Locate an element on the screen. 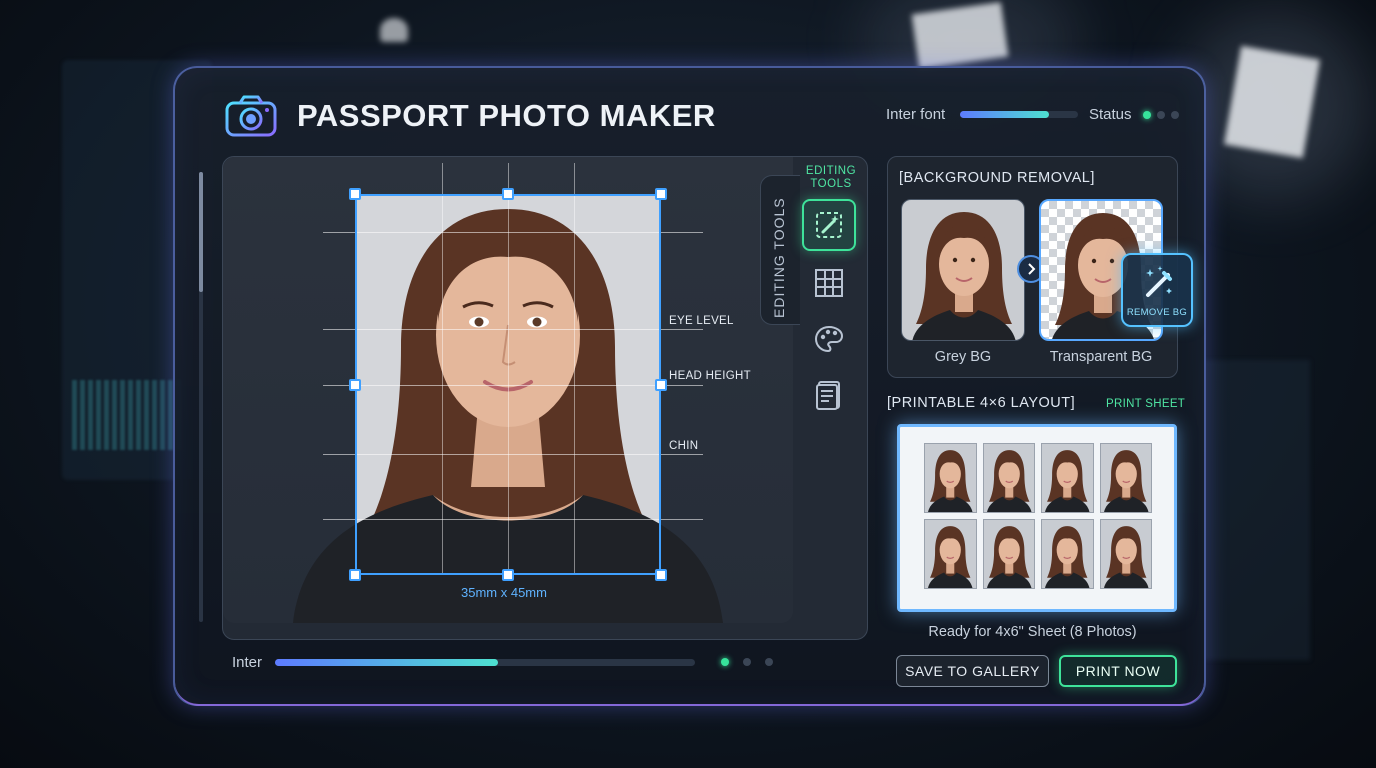  editing-tools-title: EDITING TOOLS is located at coordinates (831, 177).